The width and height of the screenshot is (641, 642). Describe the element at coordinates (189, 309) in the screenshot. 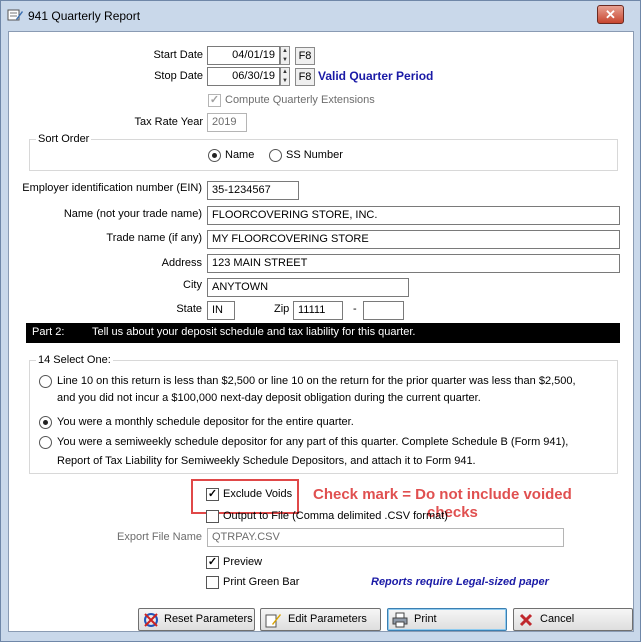

I see `state-label: State` at that location.